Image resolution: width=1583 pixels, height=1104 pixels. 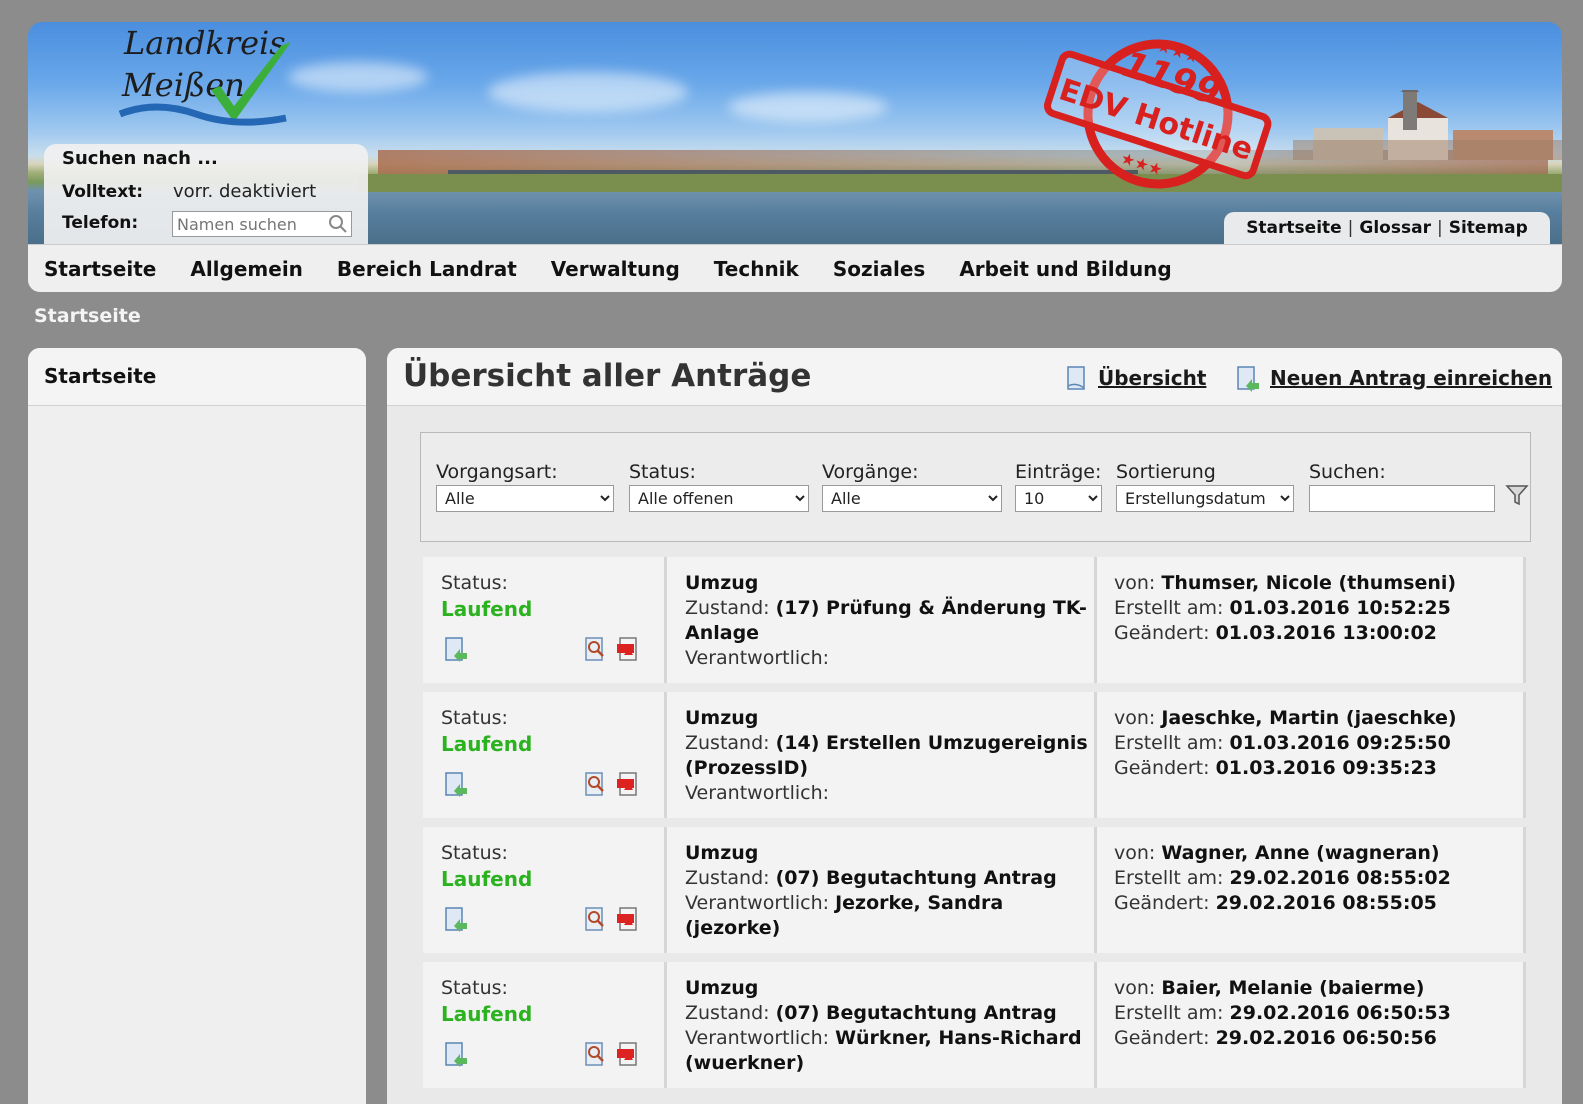 I want to click on nav-arbeit-und-bildung: Arbeit und Bildung, so click(x=1065, y=269).